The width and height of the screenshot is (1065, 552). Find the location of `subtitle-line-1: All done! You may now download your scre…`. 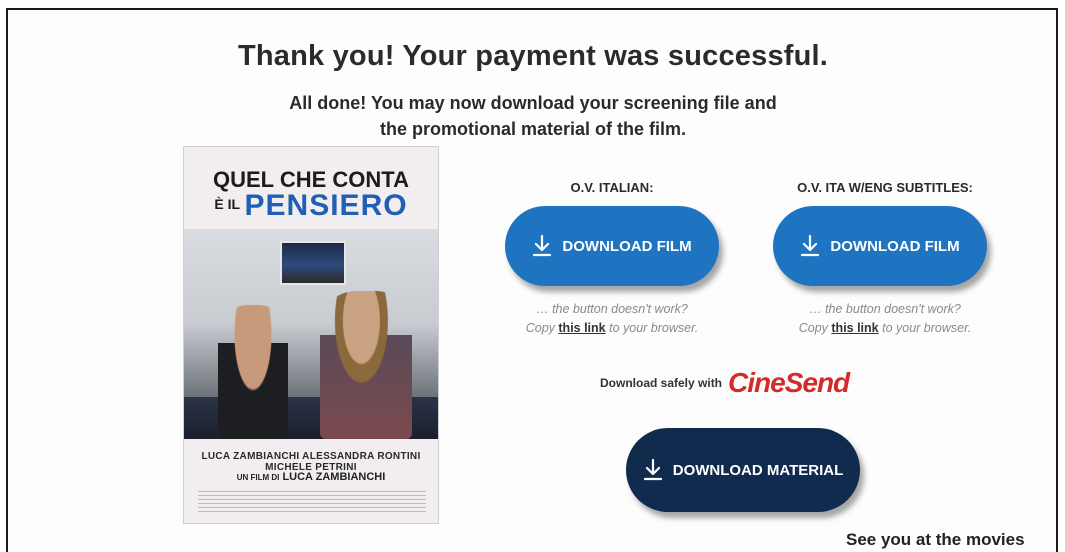

subtitle-line-1: All done! You may now download your scre… is located at coordinates (533, 103).